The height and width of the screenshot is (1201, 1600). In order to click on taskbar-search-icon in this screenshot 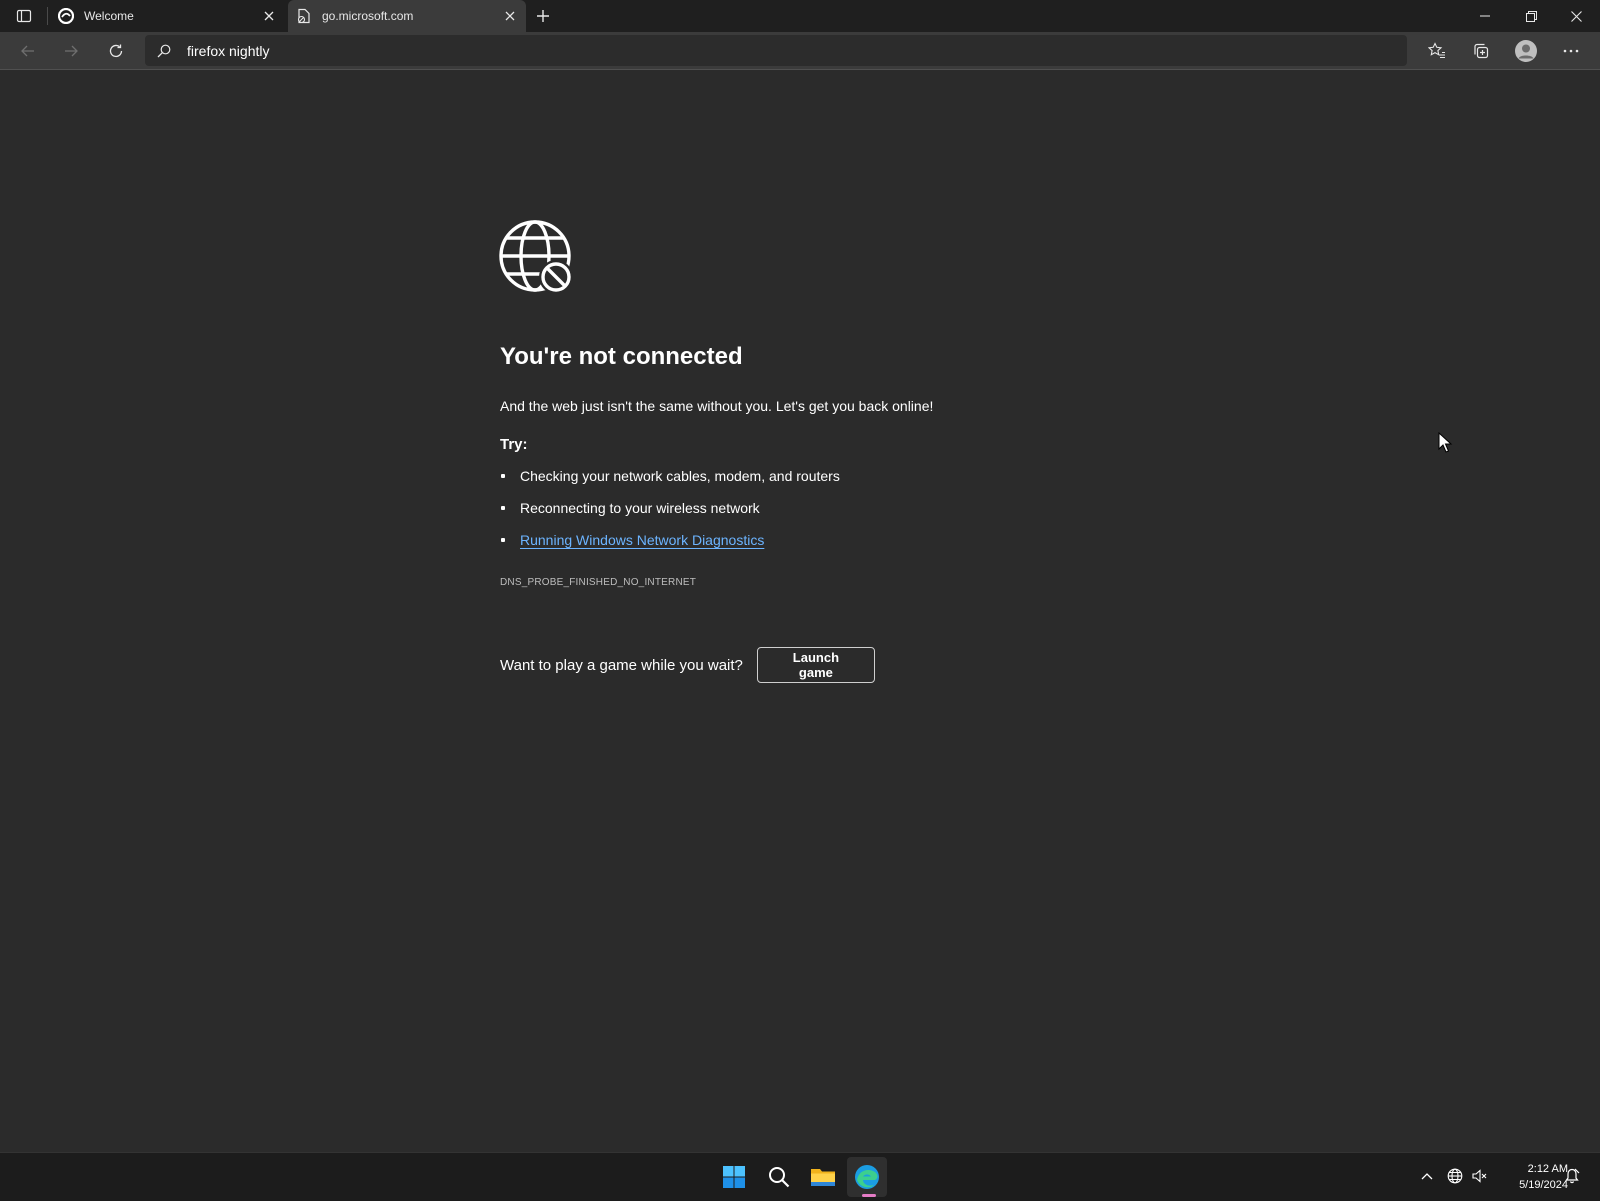, I will do `click(779, 1177)`.